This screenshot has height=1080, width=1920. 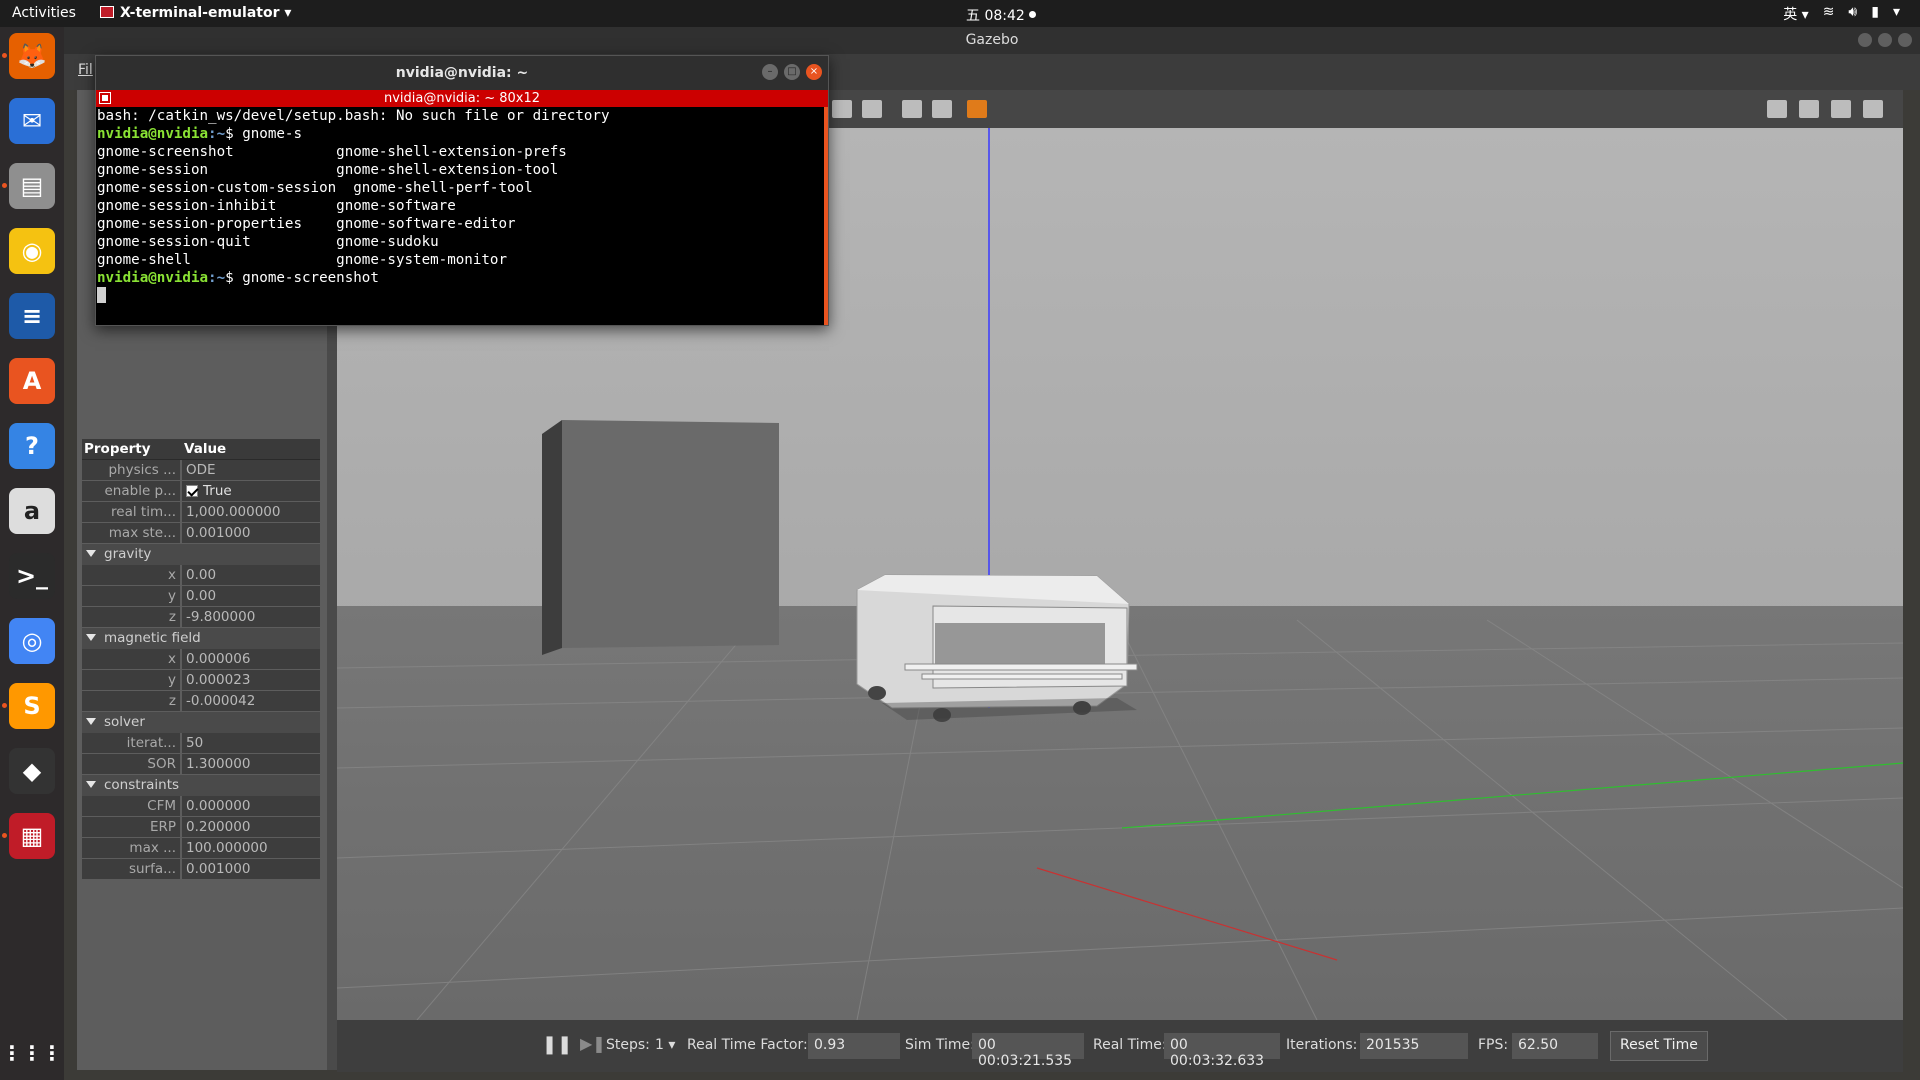 What do you see at coordinates (1795, 14) in the screenshot?
I see `input-method-indicator: 英 ▾` at bounding box center [1795, 14].